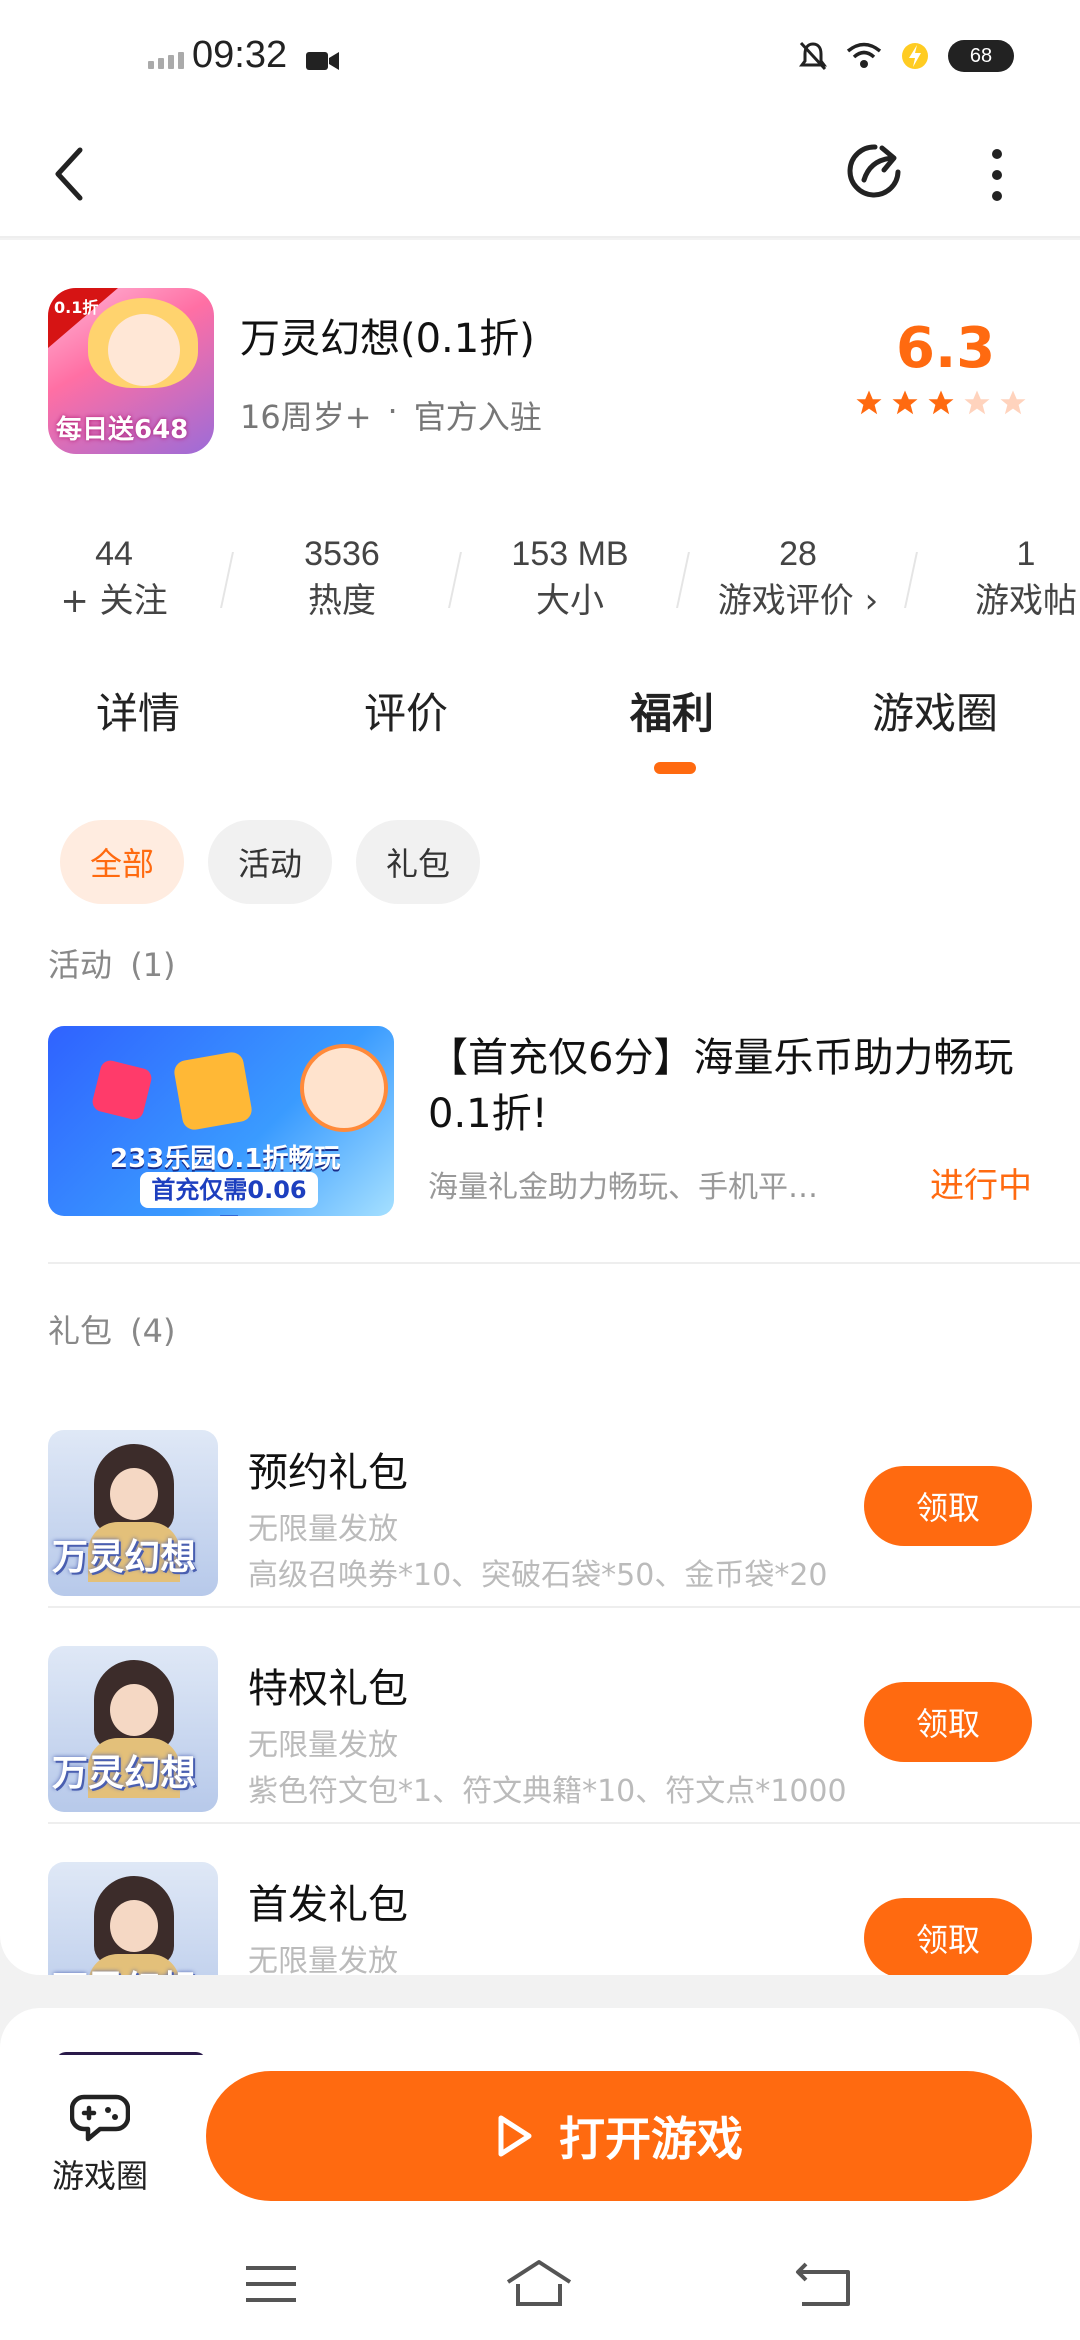 This screenshot has height=2340, width=1080. Describe the element at coordinates (240, 55) in the screenshot. I see `status-time: 09:32` at that location.